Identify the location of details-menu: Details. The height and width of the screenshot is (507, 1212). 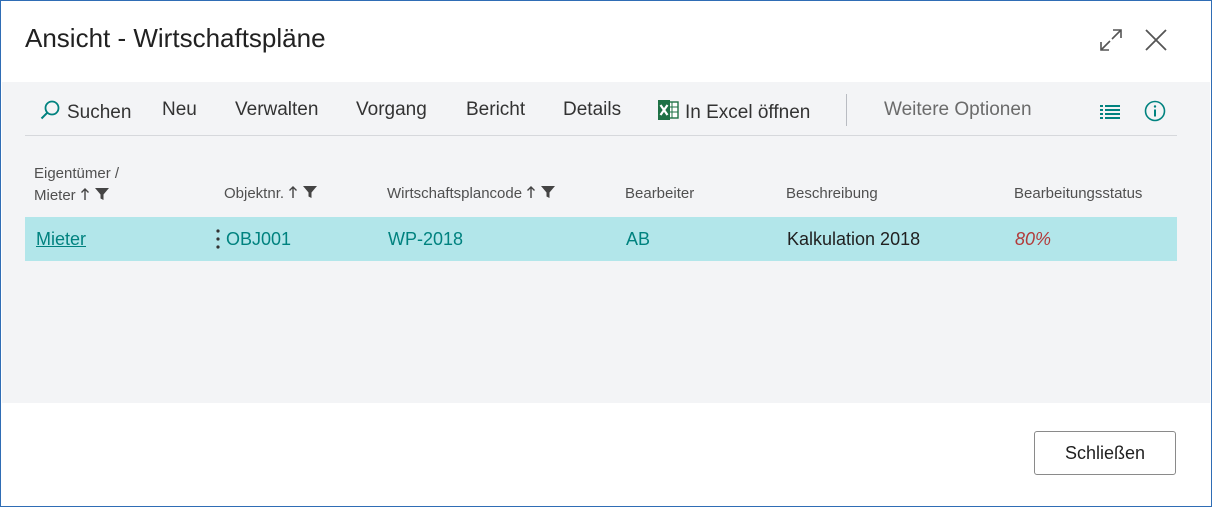
(592, 110).